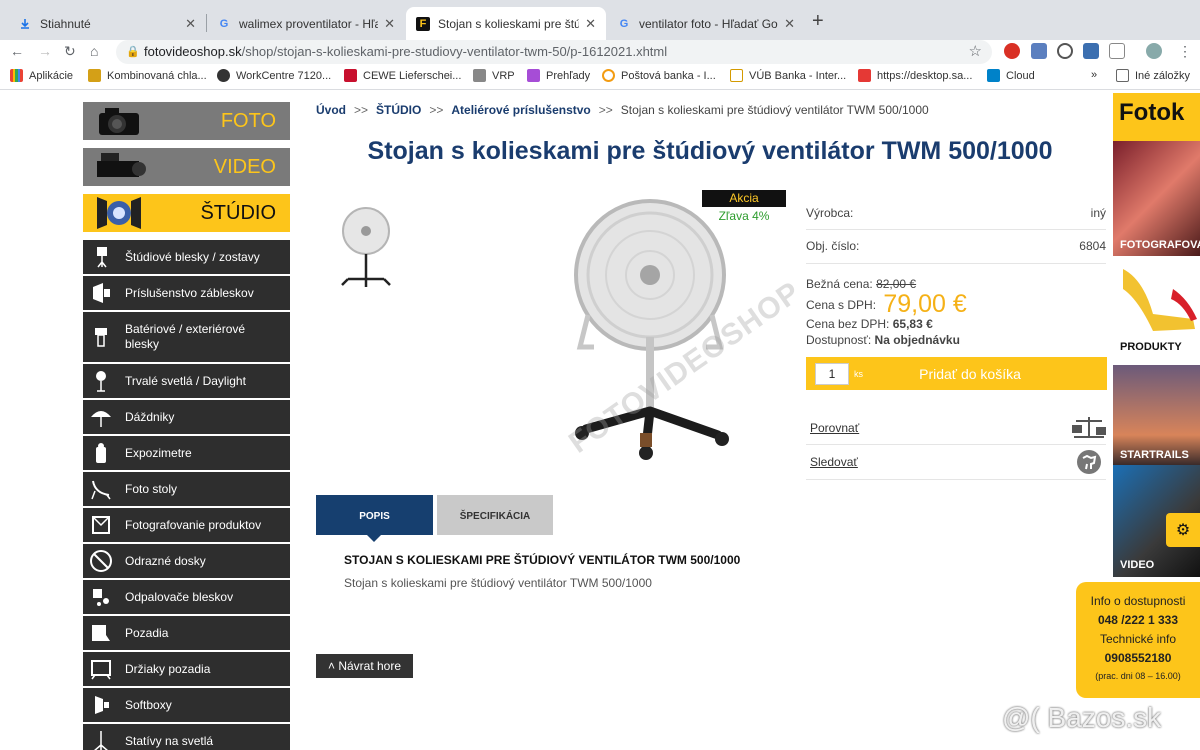 This screenshot has height=750, width=1200. I want to click on tab-specification: ŠPECIFIKÁCIA, so click(495, 515).